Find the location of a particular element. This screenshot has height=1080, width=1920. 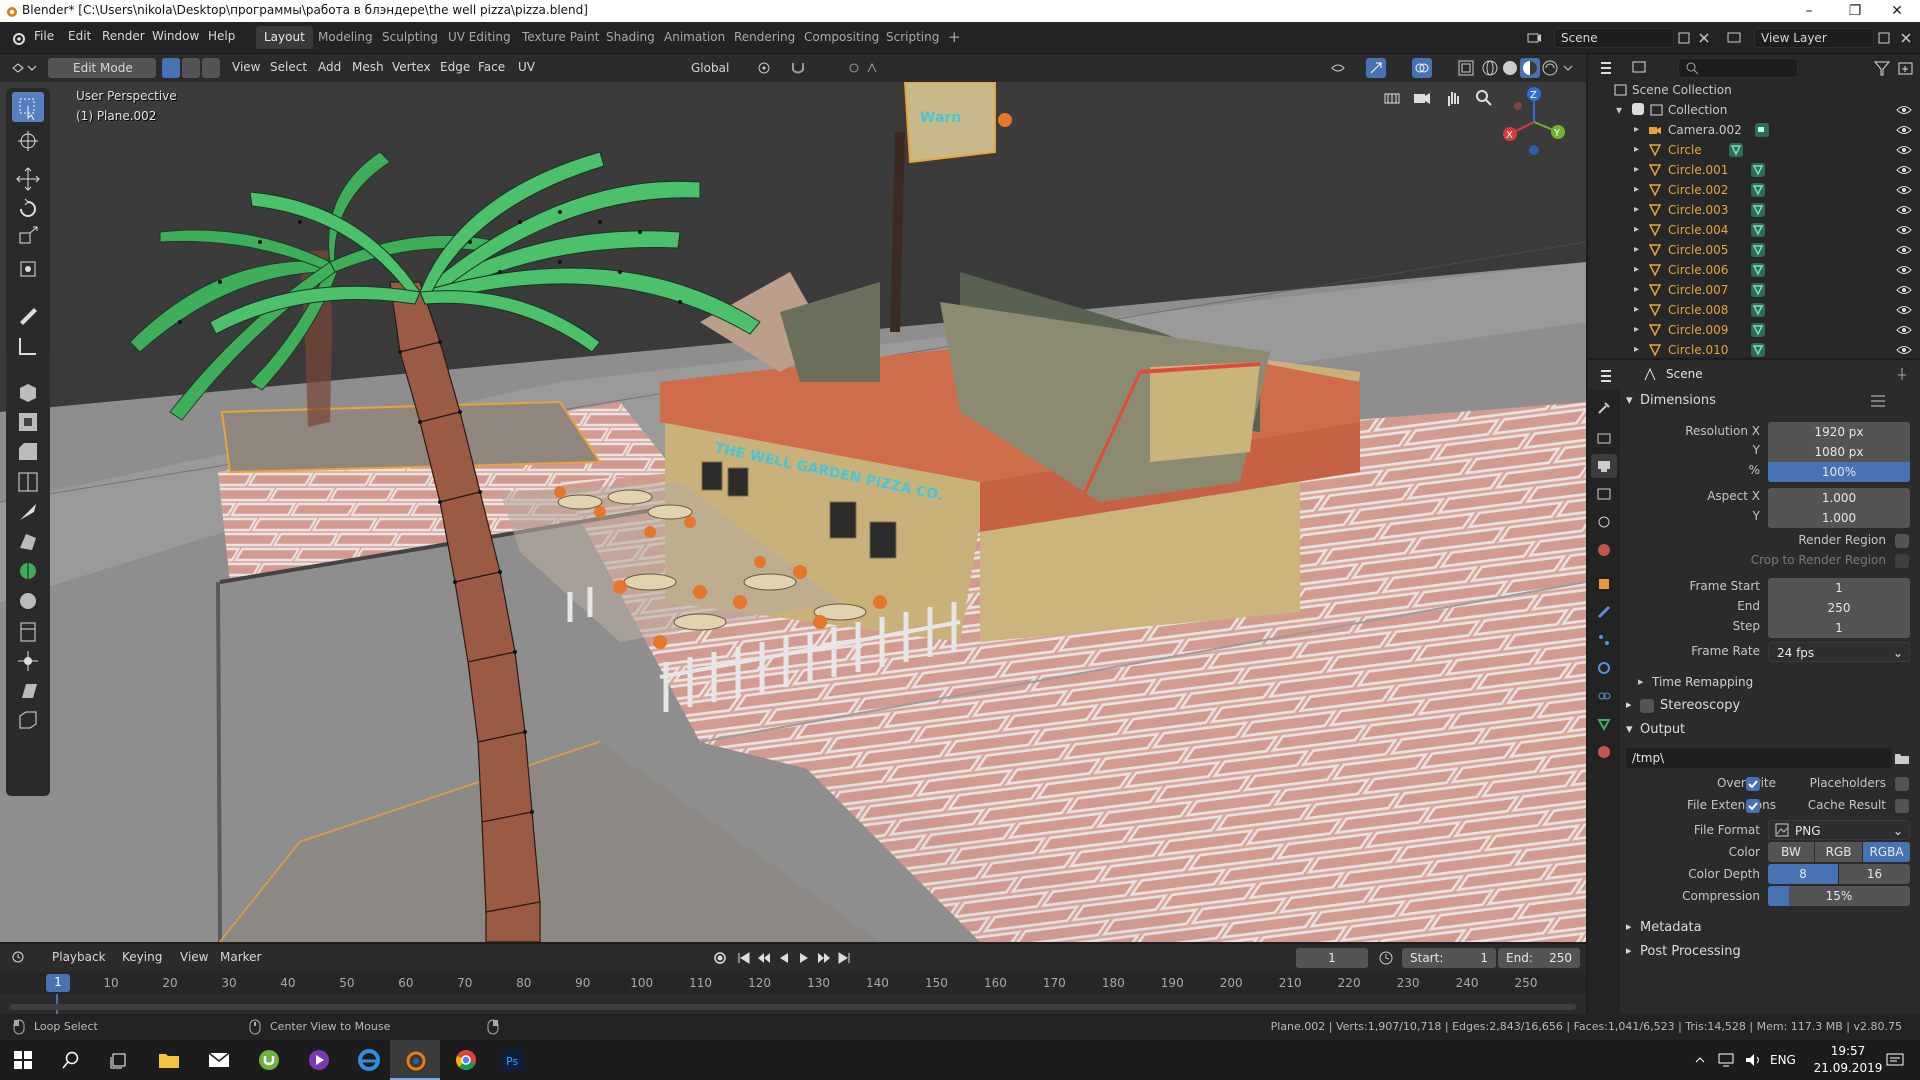

menu-keying: Keying is located at coordinates (142, 957).